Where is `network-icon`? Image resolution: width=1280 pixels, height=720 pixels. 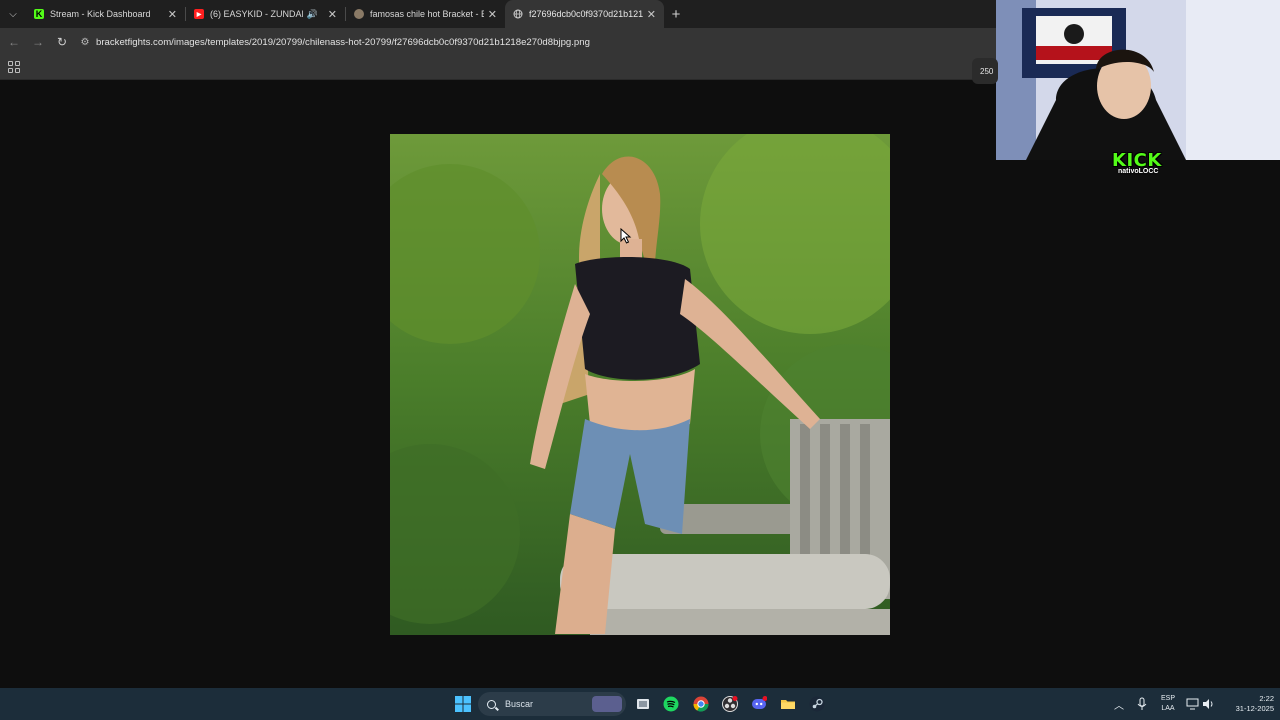
network-icon is located at coordinates (1192, 704).